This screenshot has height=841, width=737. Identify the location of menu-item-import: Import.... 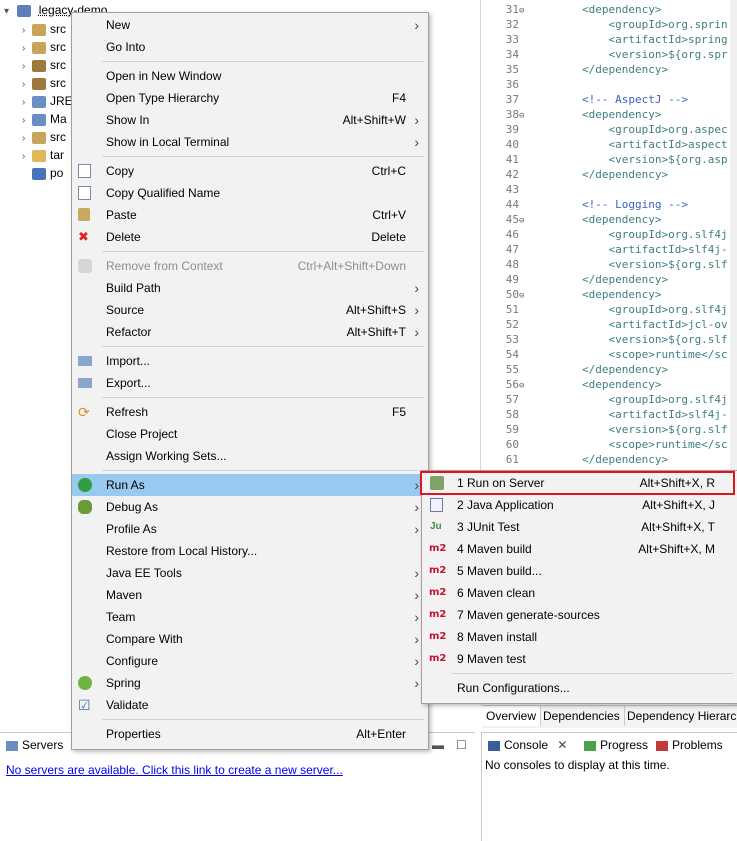
(250, 361).